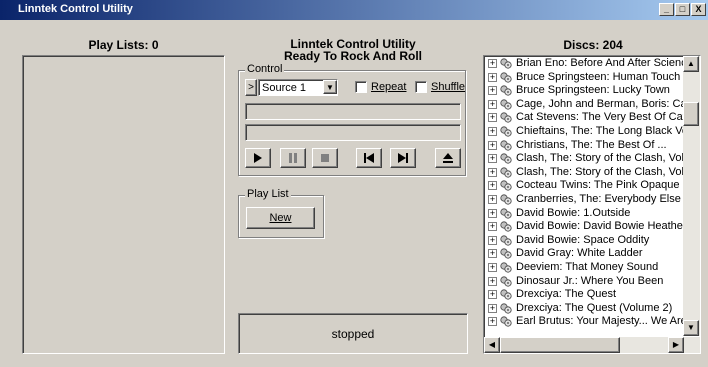 The width and height of the screenshot is (708, 367). Describe the element at coordinates (492, 345) in the screenshot. I see `scroll-left-icon: ◀` at that location.